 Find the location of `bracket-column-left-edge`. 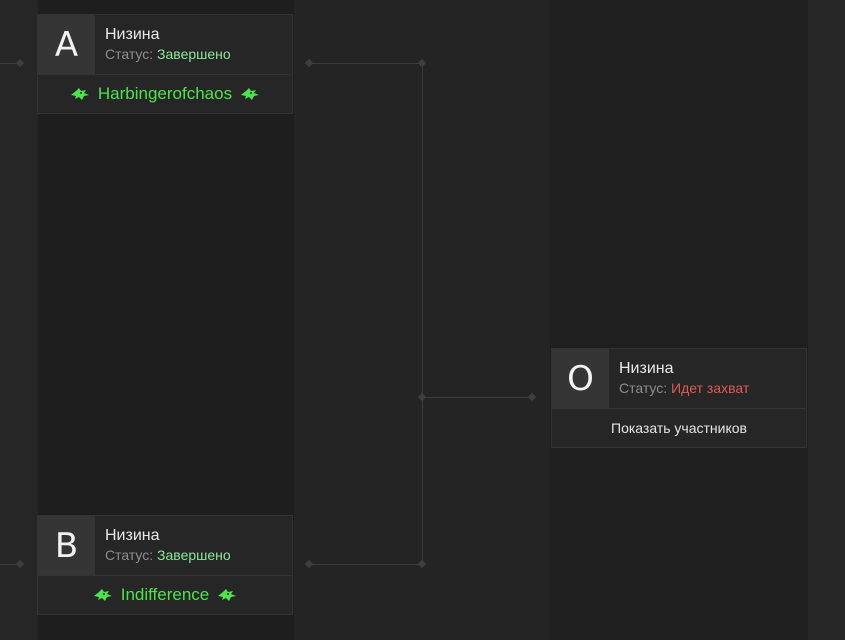

bracket-column-left-edge is located at coordinates (19, 320).